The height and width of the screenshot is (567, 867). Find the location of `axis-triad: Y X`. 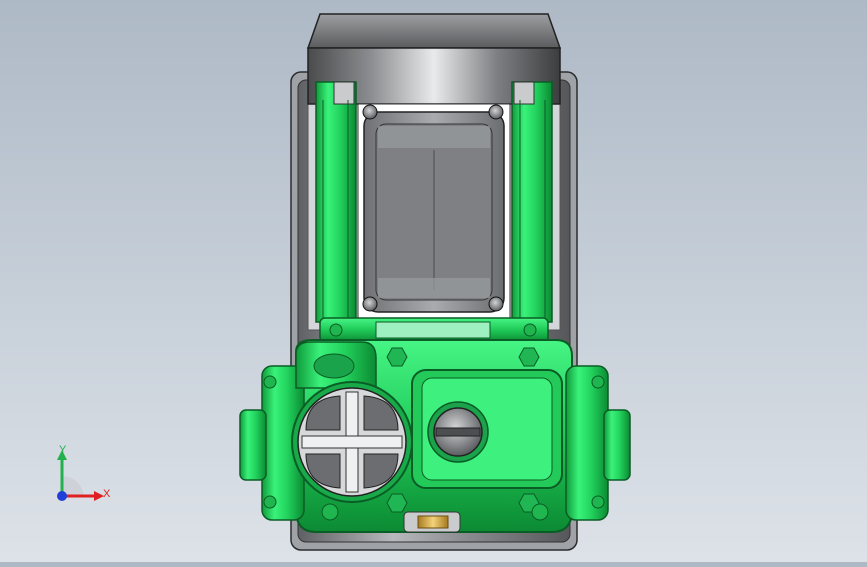

axis-triad: Y X is located at coordinates (80, 473).